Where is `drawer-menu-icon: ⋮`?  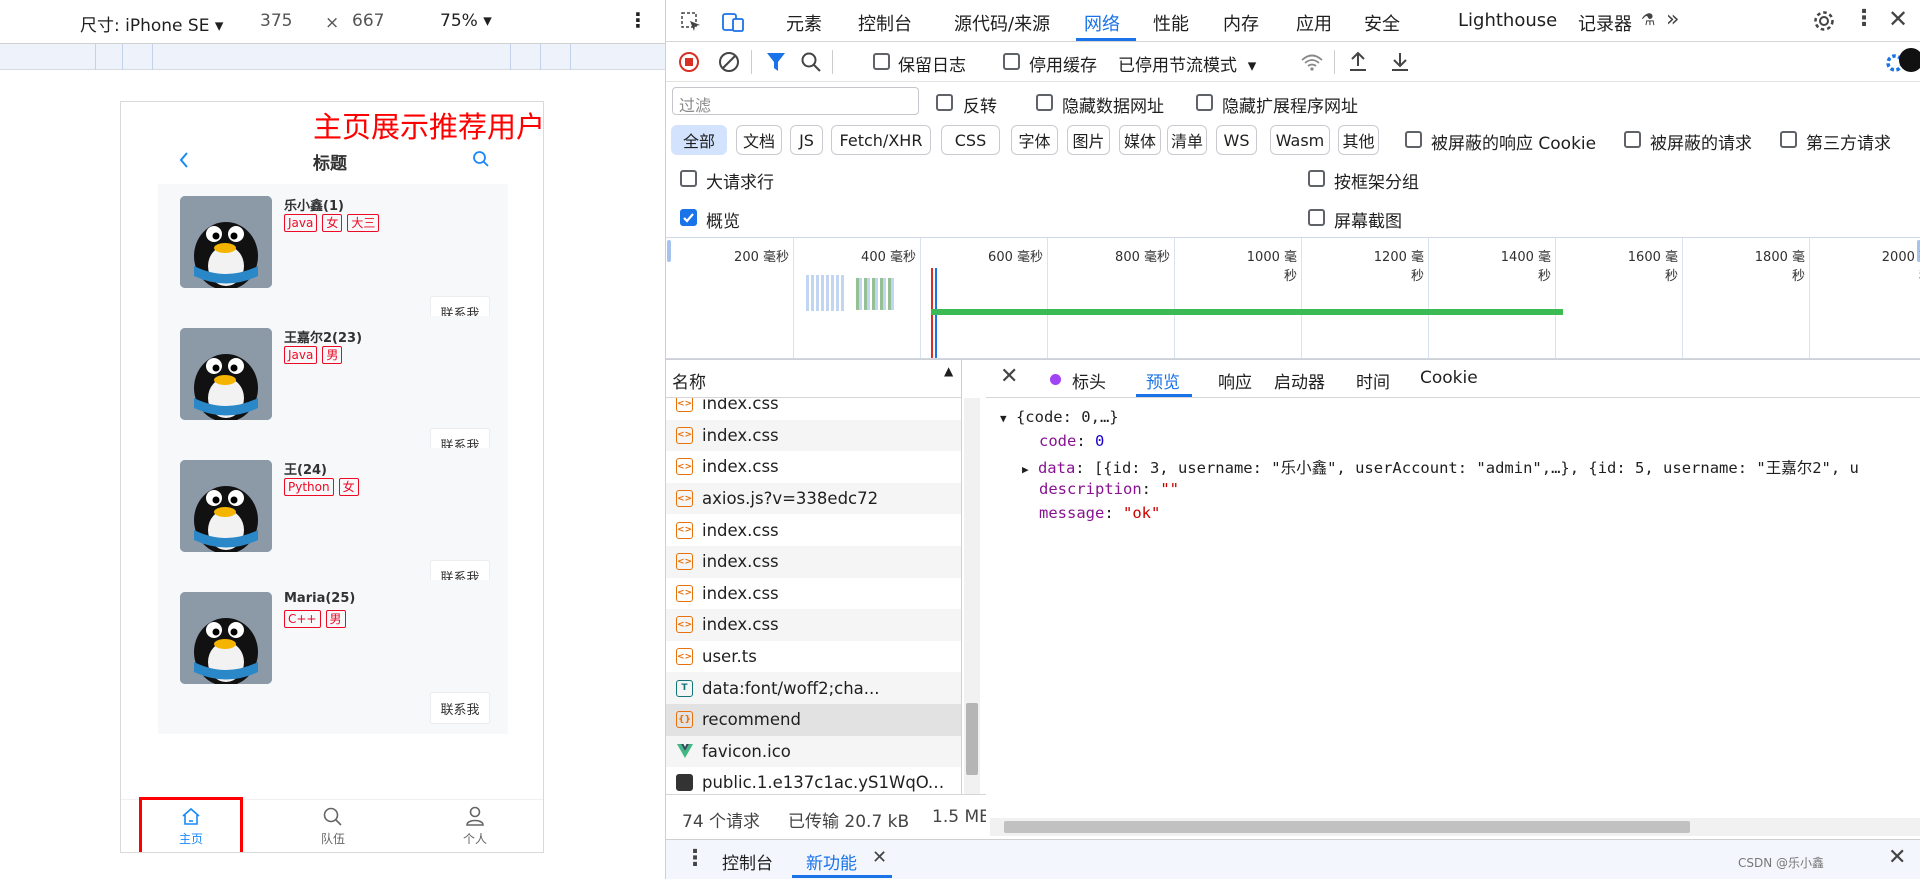 drawer-menu-icon: ⋮ is located at coordinates (695, 858).